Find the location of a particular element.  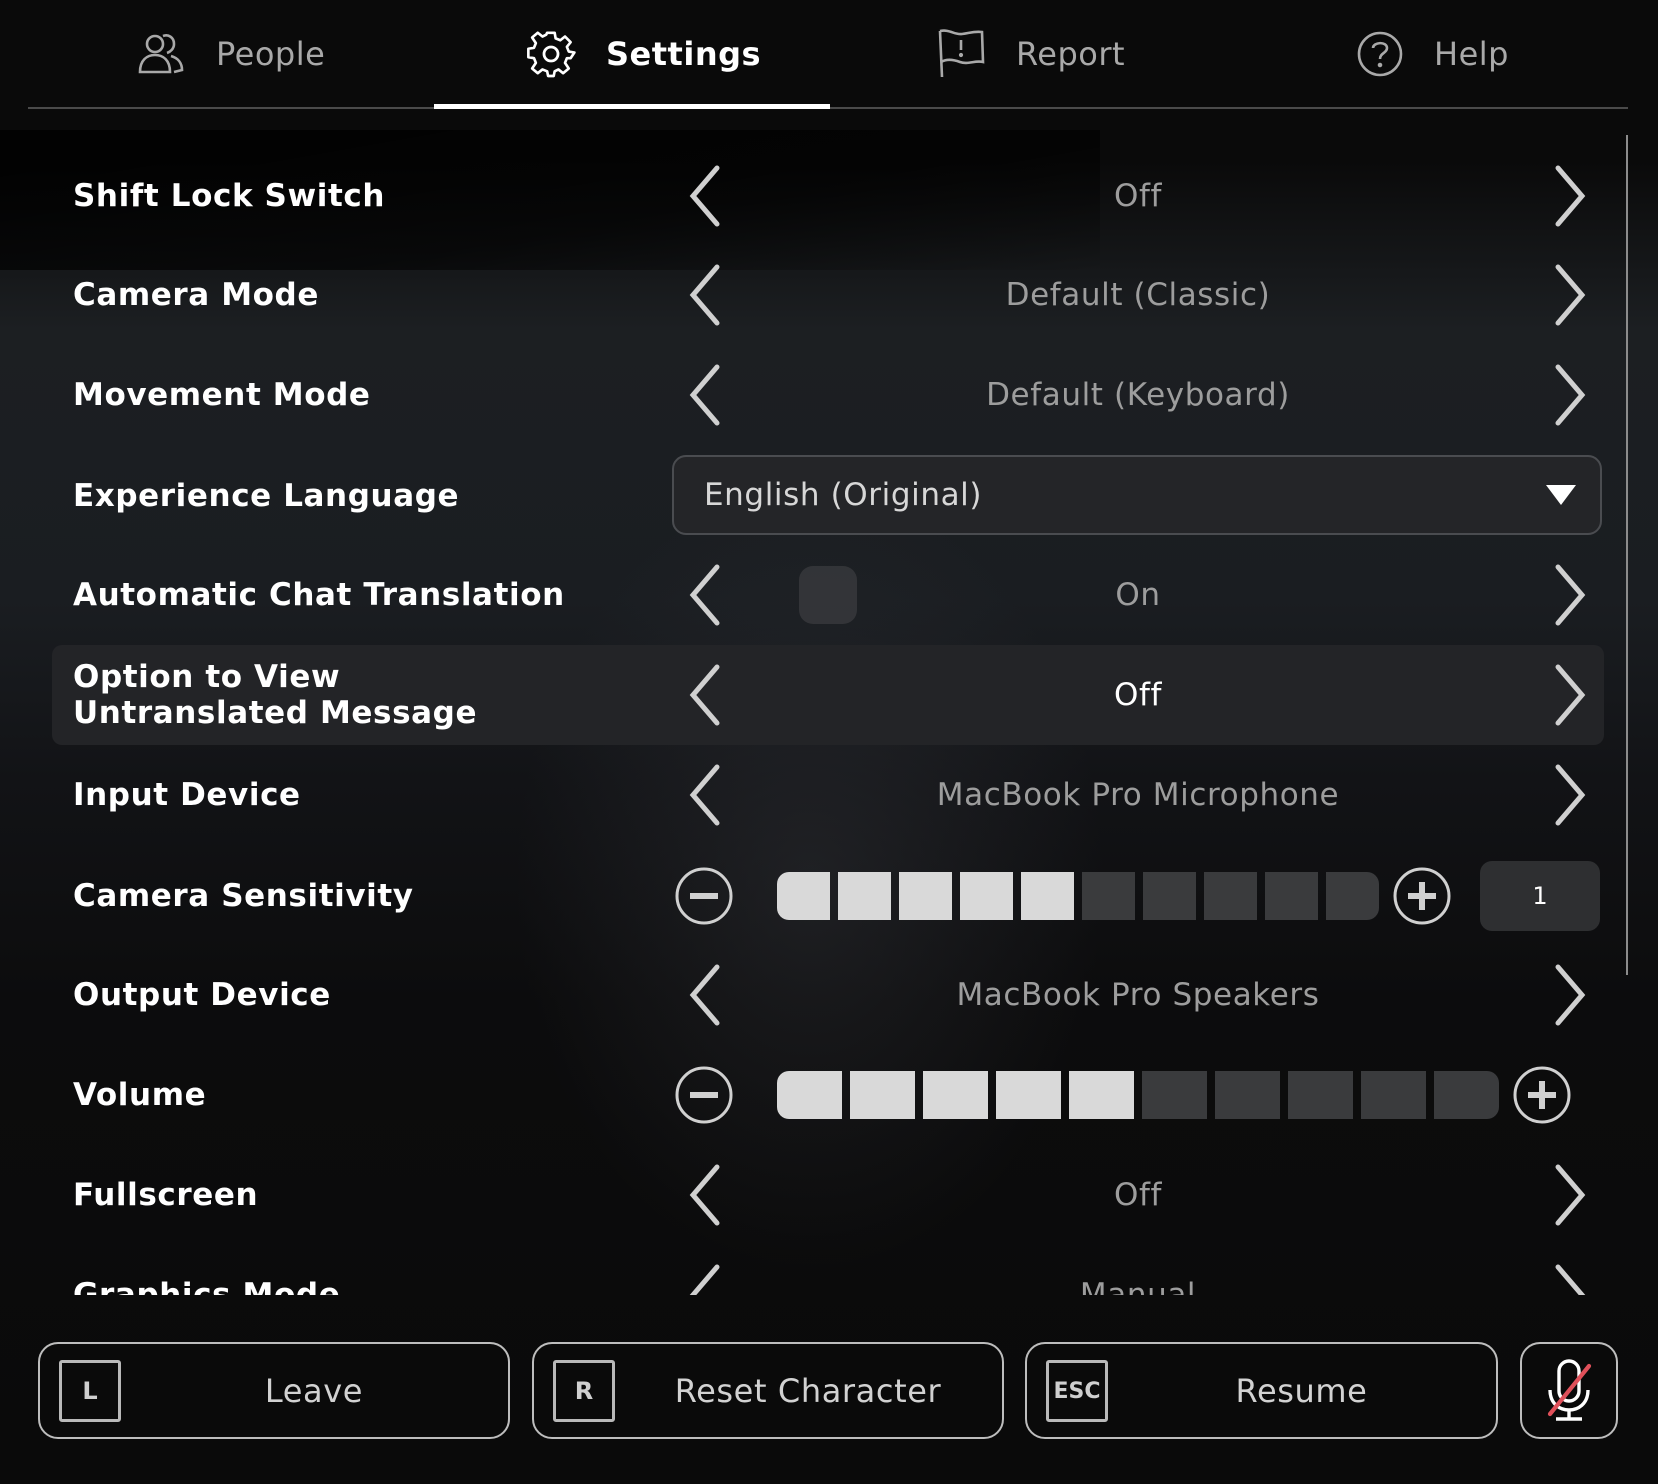

setting-row-output-device: Output Device MacBook Pro Speakers is located at coordinates (828, 995).